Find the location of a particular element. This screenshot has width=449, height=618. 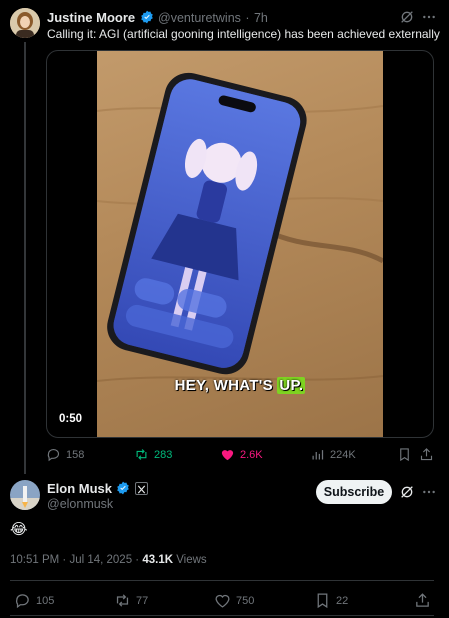

reply-button: 105 is located at coordinates (34, 600).